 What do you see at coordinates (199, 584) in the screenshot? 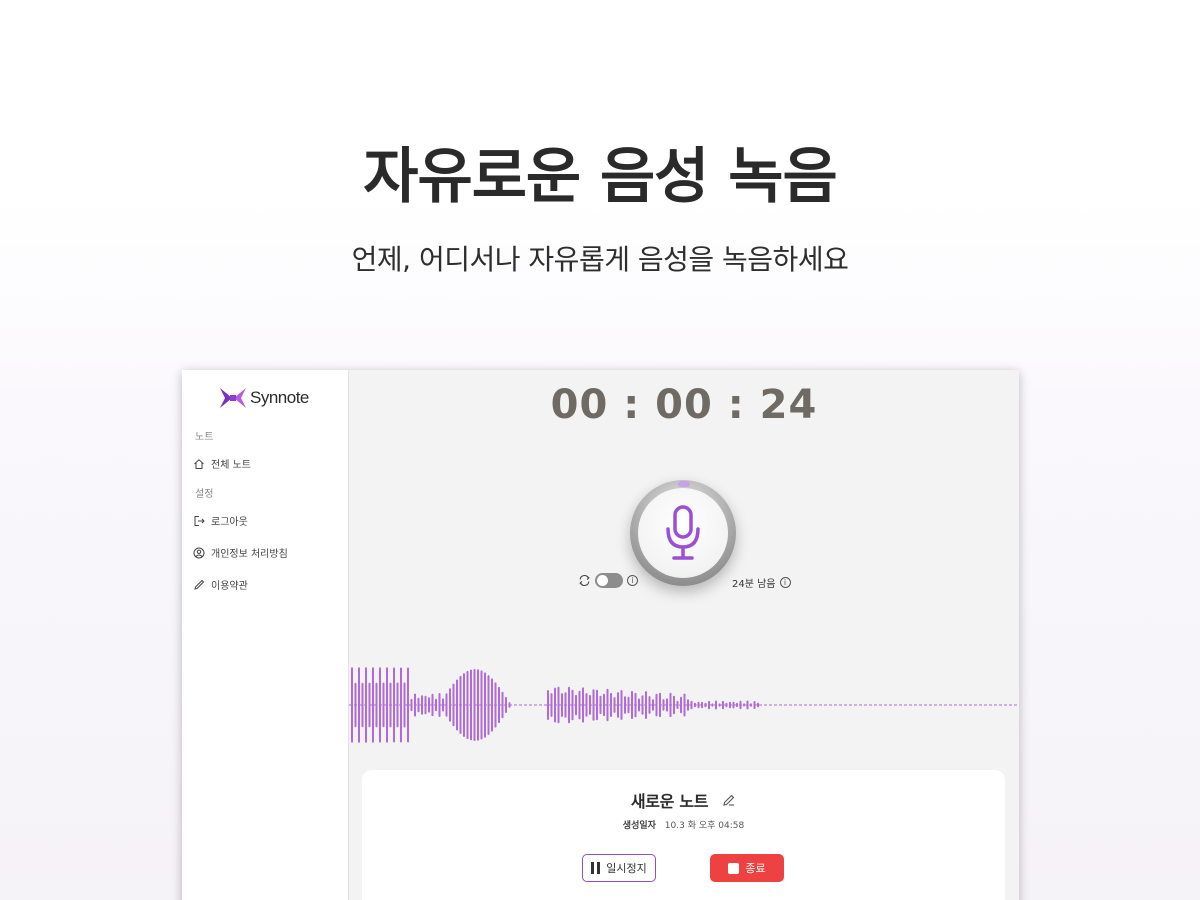
I see `pencil-icon` at bounding box center [199, 584].